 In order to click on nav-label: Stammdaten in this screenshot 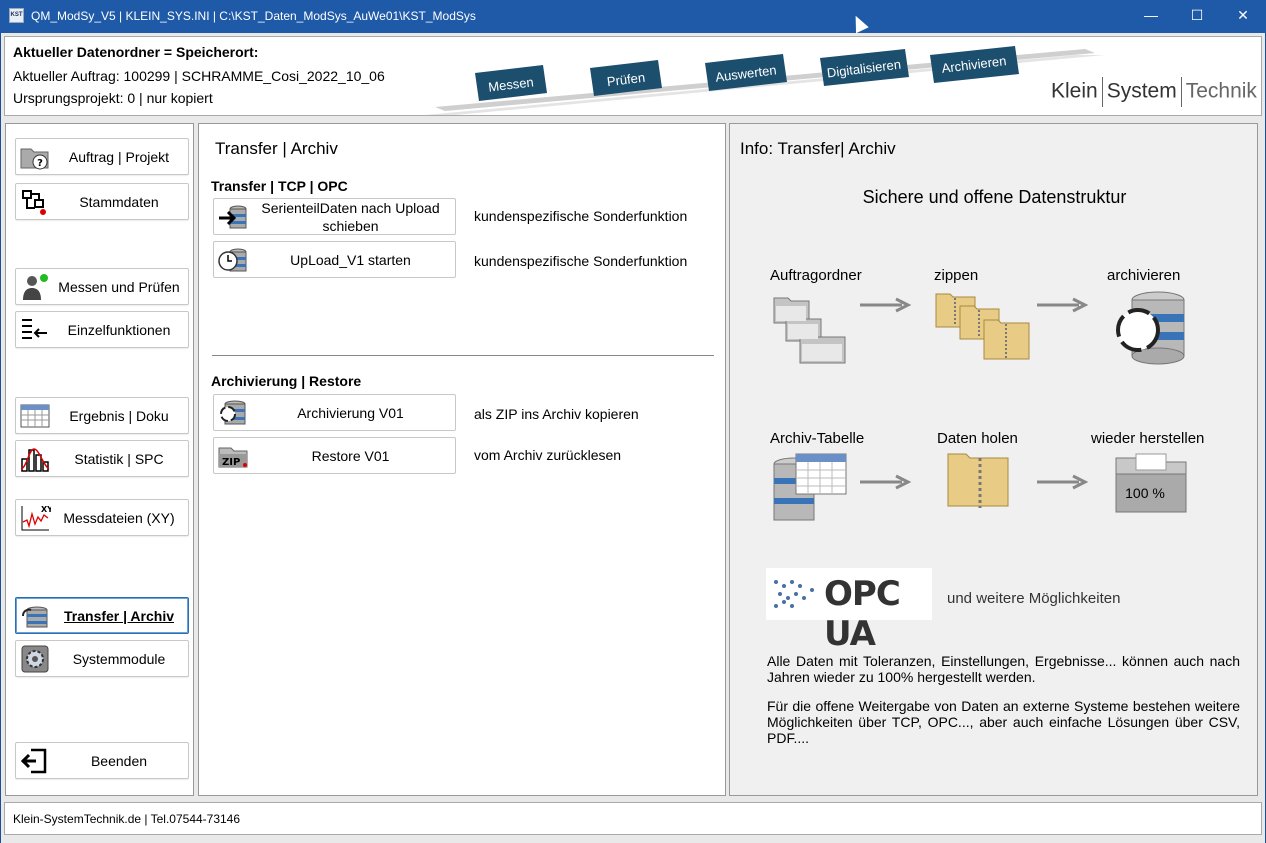, I will do `click(119, 202)`.